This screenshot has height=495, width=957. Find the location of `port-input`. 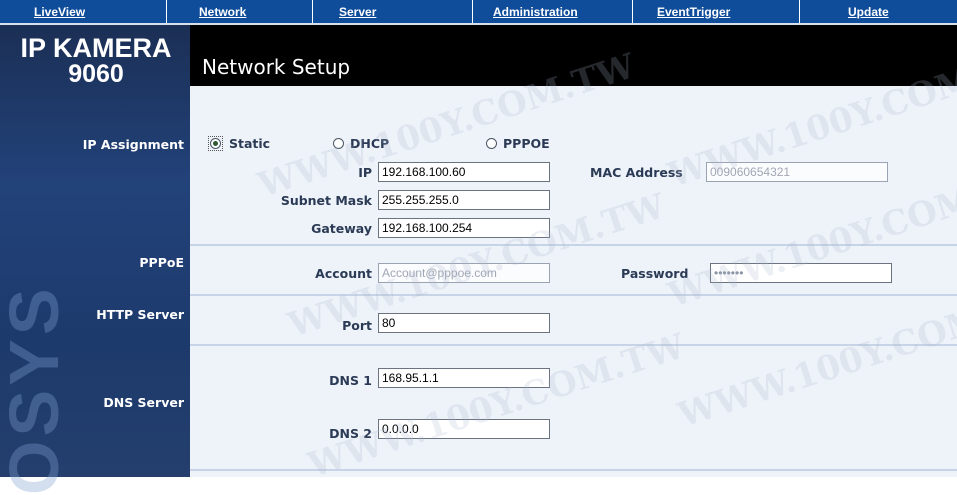

port-input is located at coordinates (464, 323).